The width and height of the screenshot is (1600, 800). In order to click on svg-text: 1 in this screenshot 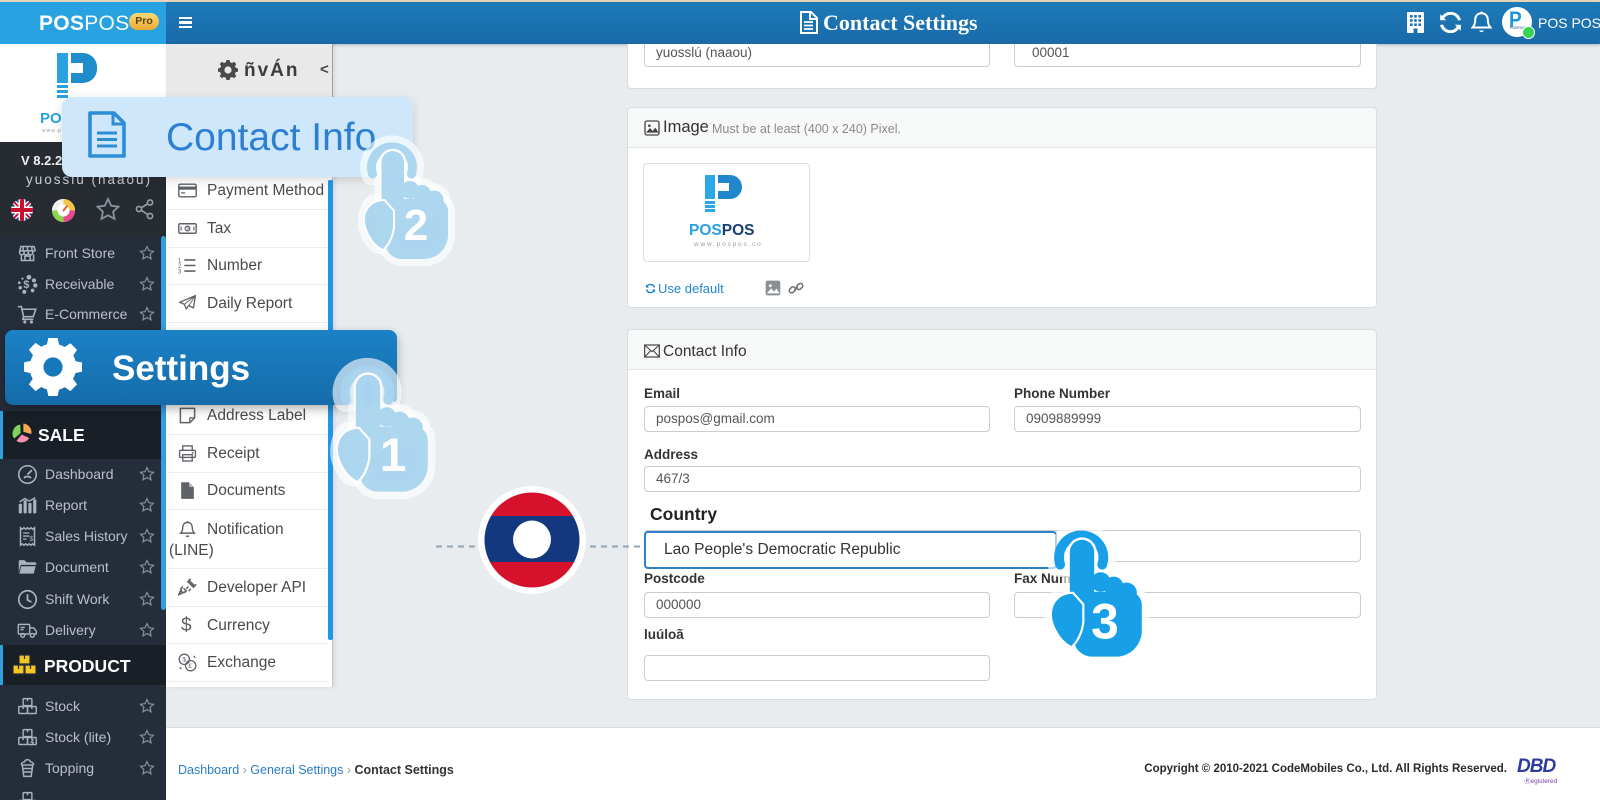, I will do `click(393, 455)`.